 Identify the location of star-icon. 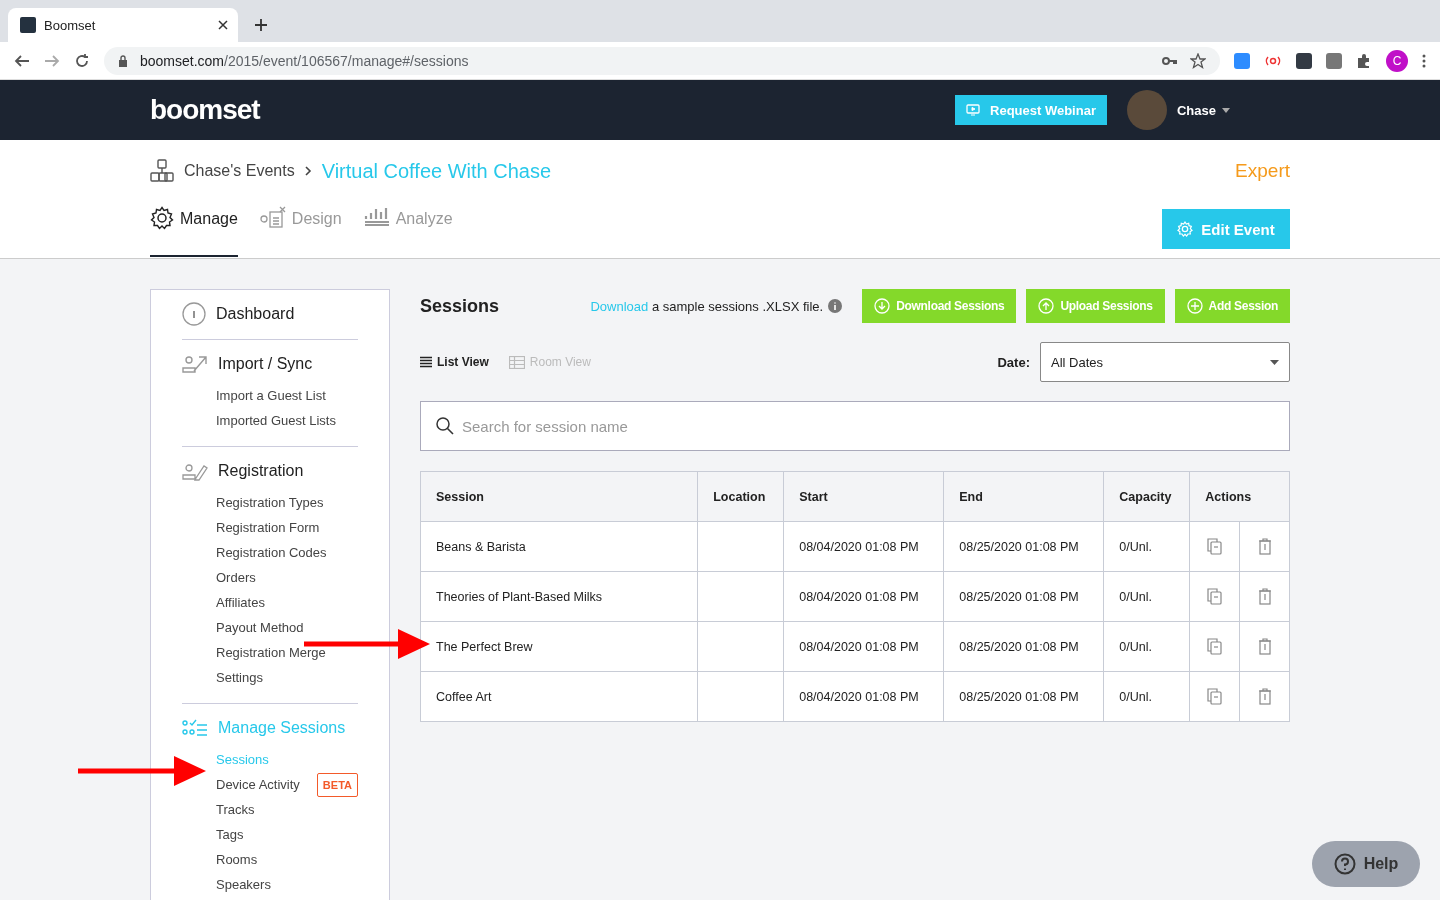
(1198, 60).